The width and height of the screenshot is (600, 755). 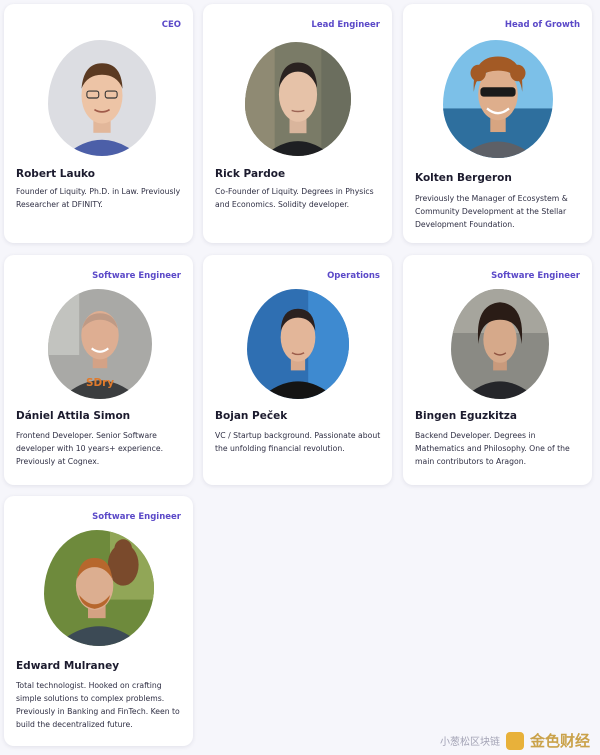 I want to click on member-name: Dániel Attila Simon, so click(x=73, y=416).